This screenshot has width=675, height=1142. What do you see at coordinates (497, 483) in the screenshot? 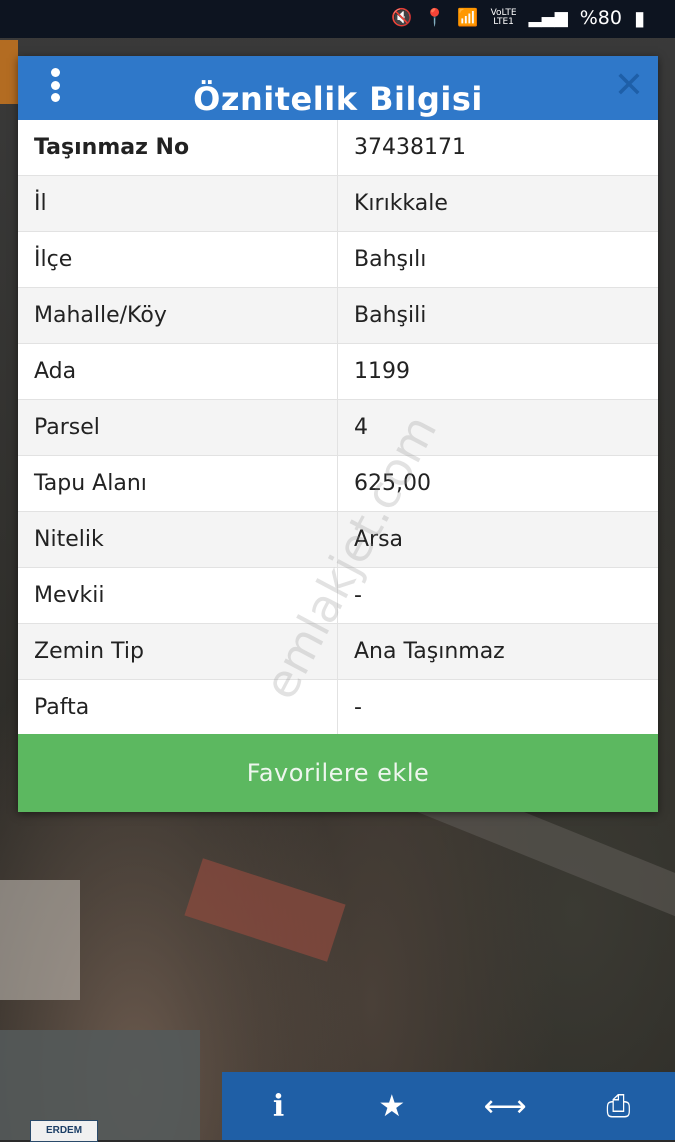
I see `attribute-value: 625,00` at bounding box center [497, 483].